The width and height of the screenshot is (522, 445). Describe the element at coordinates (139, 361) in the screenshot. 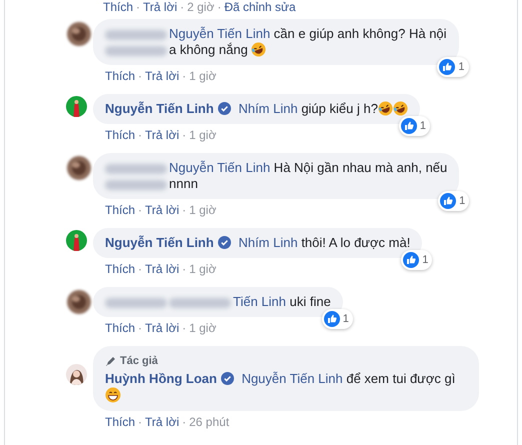

I see `author-label: Tác giả` at that location.